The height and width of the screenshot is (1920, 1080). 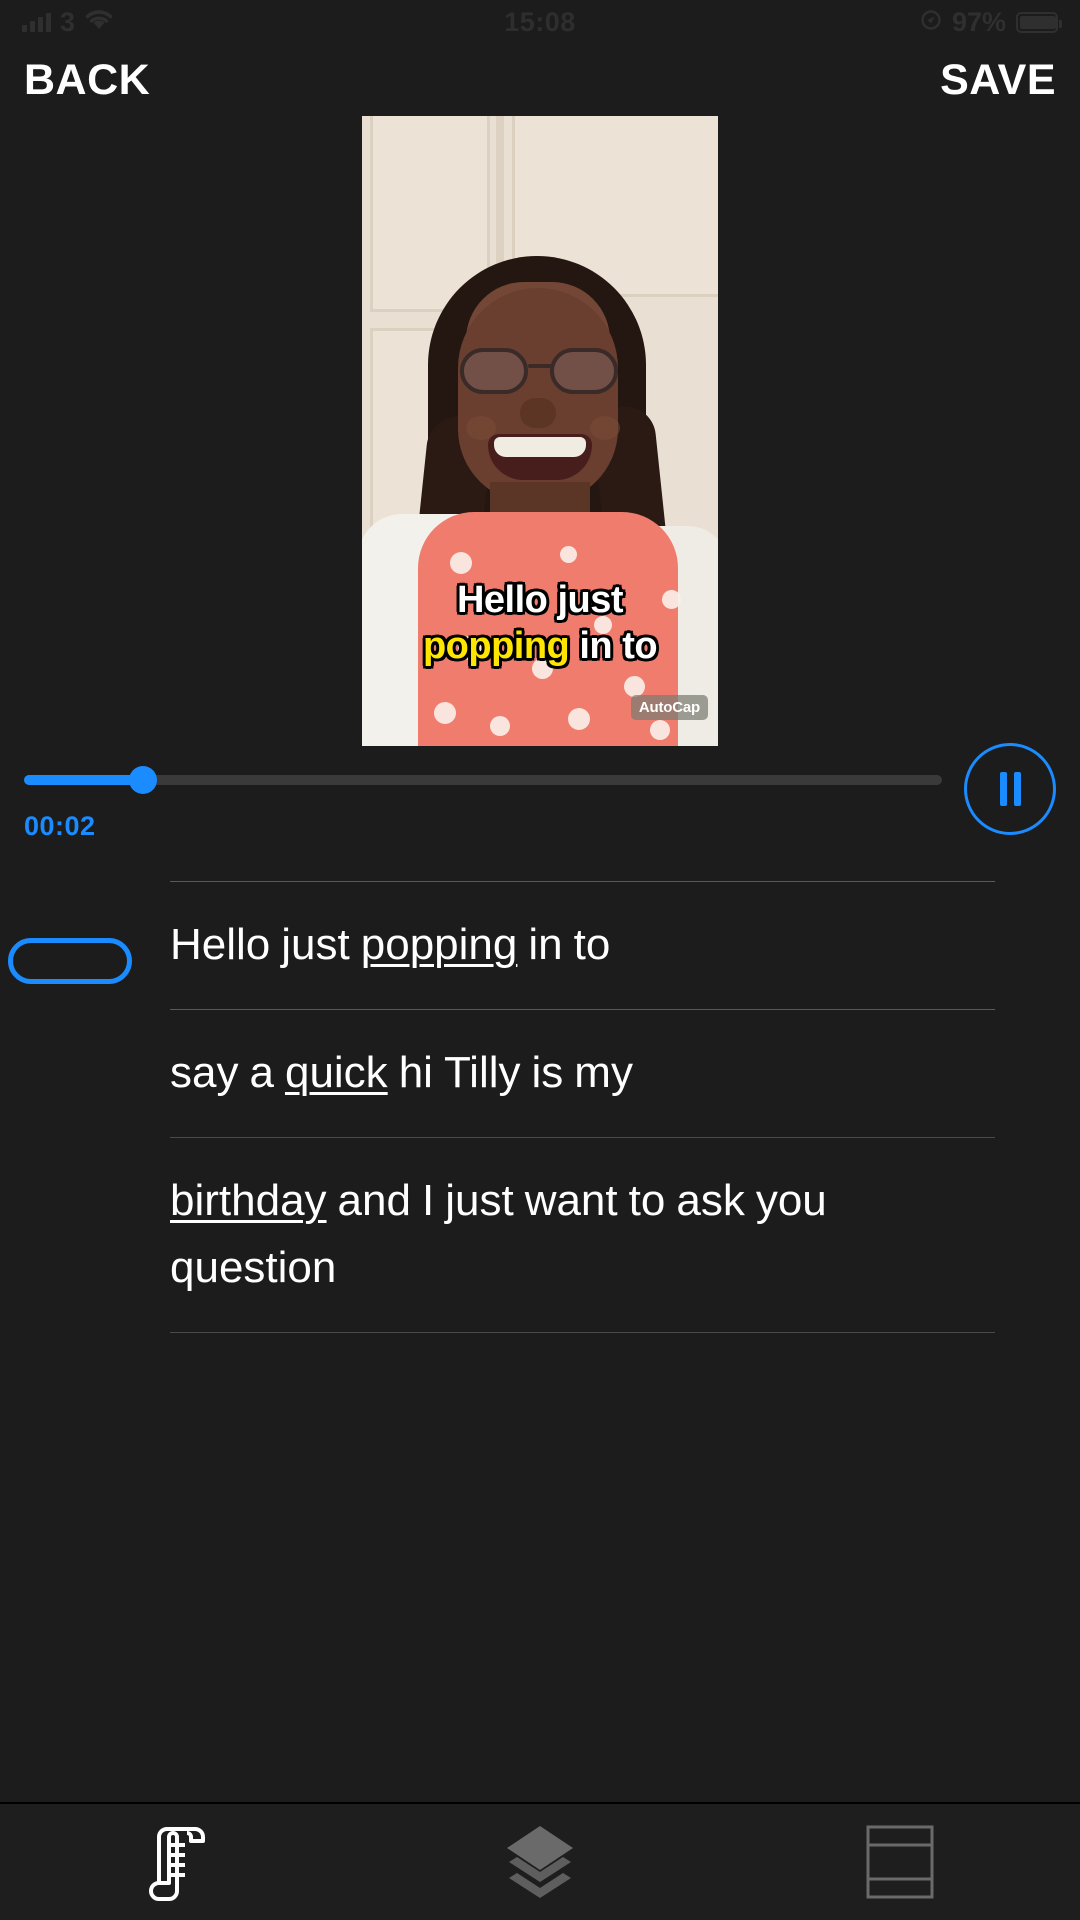 I want to click on scroll-icon, so click(x=180, y=1862).